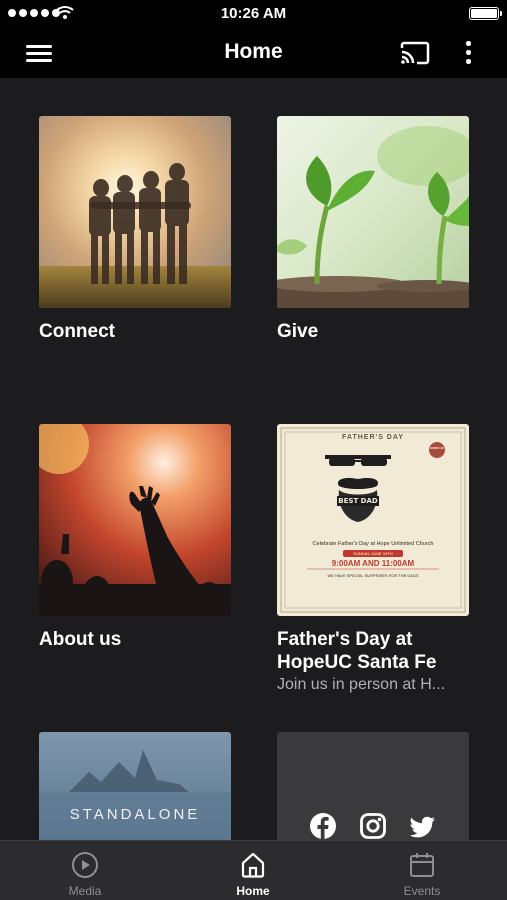 Image resolution: width=507 pixels, height=900 pixels. Describe the element at coordinates (298, 331) in the screenshot. I see `tile-title: Give` at that location.